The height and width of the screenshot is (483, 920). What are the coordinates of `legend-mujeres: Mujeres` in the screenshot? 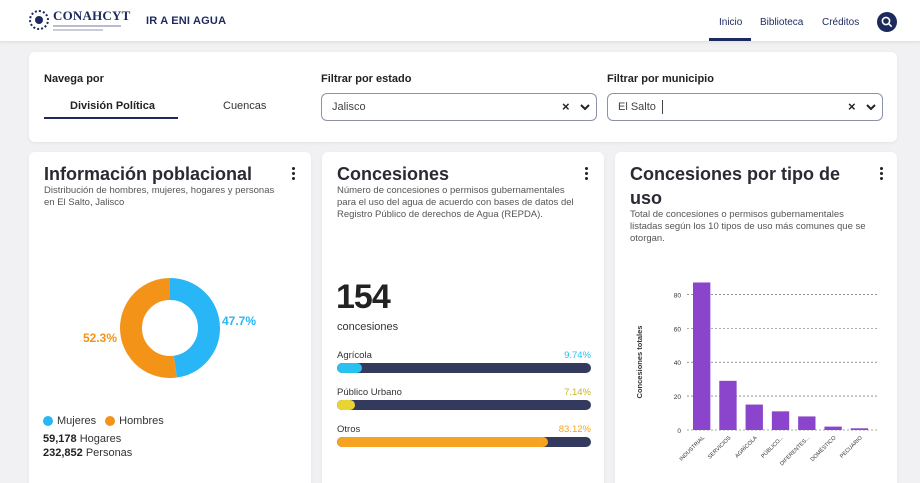 It's located at (77, 421).